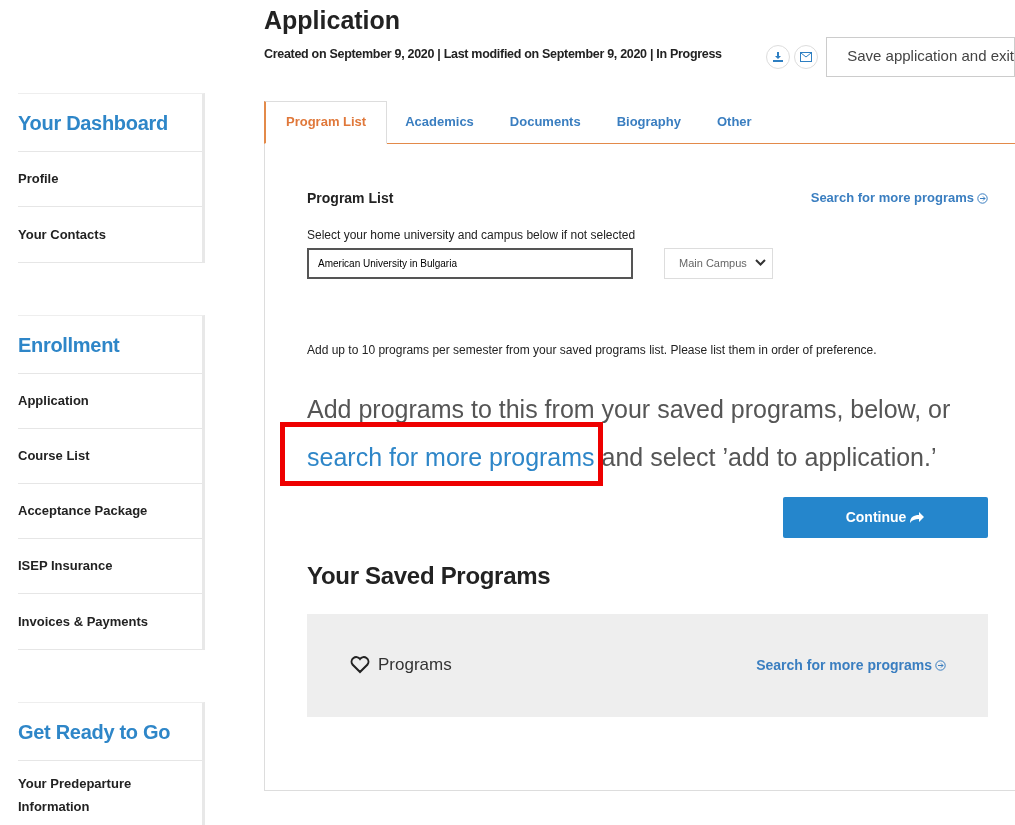 The image size is (1015, 825). I want to click on tab: Academics, so click(439, 121).